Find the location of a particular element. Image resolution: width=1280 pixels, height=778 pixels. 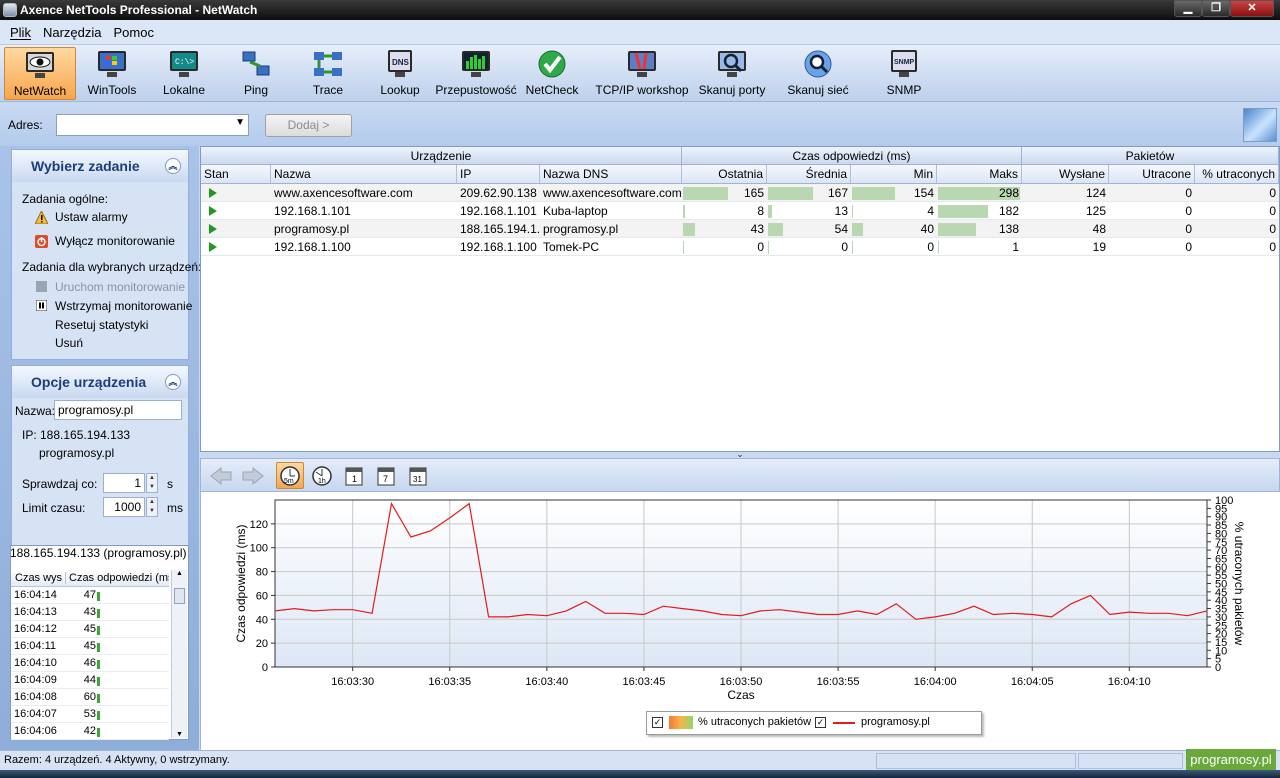

grid-col-header: IP is located at coordinates (498, 174).